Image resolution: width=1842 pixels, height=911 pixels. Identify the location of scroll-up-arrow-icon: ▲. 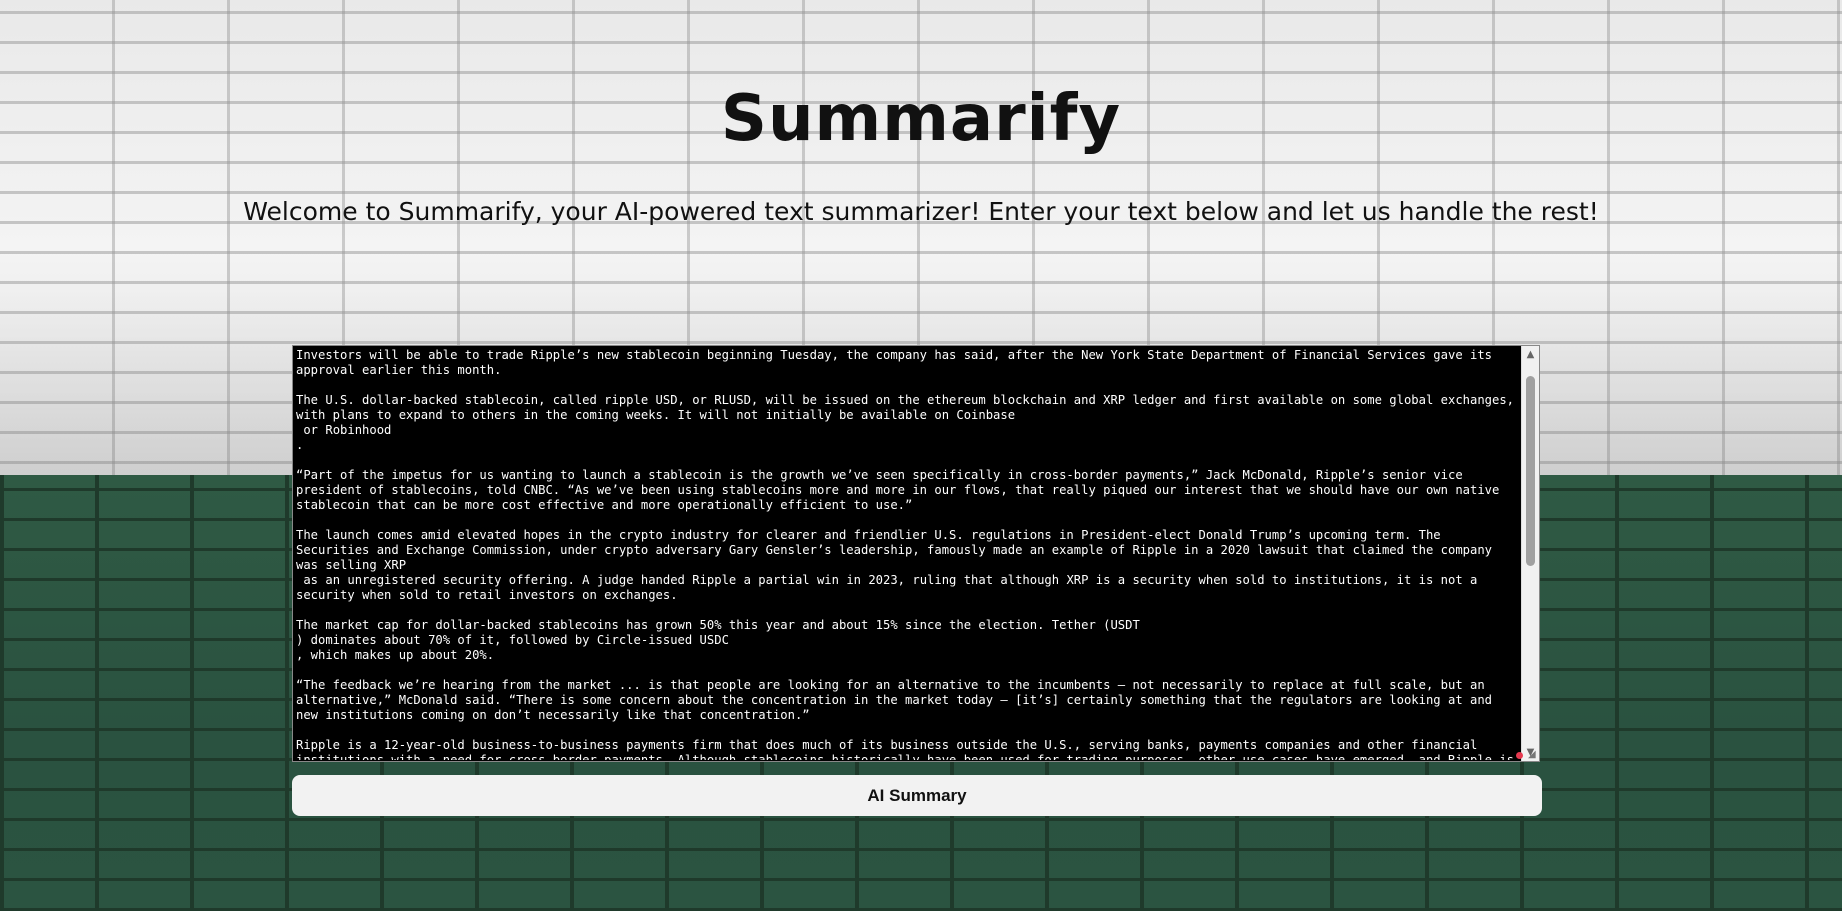
(1530, 354).